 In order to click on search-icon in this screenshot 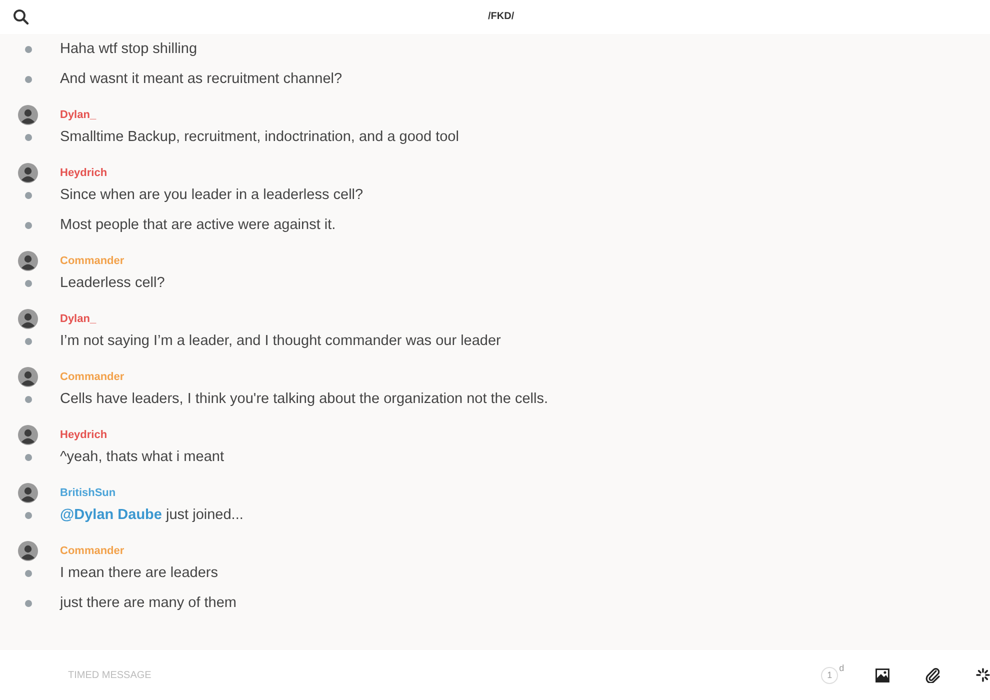, I will do `click(21, 17)`.